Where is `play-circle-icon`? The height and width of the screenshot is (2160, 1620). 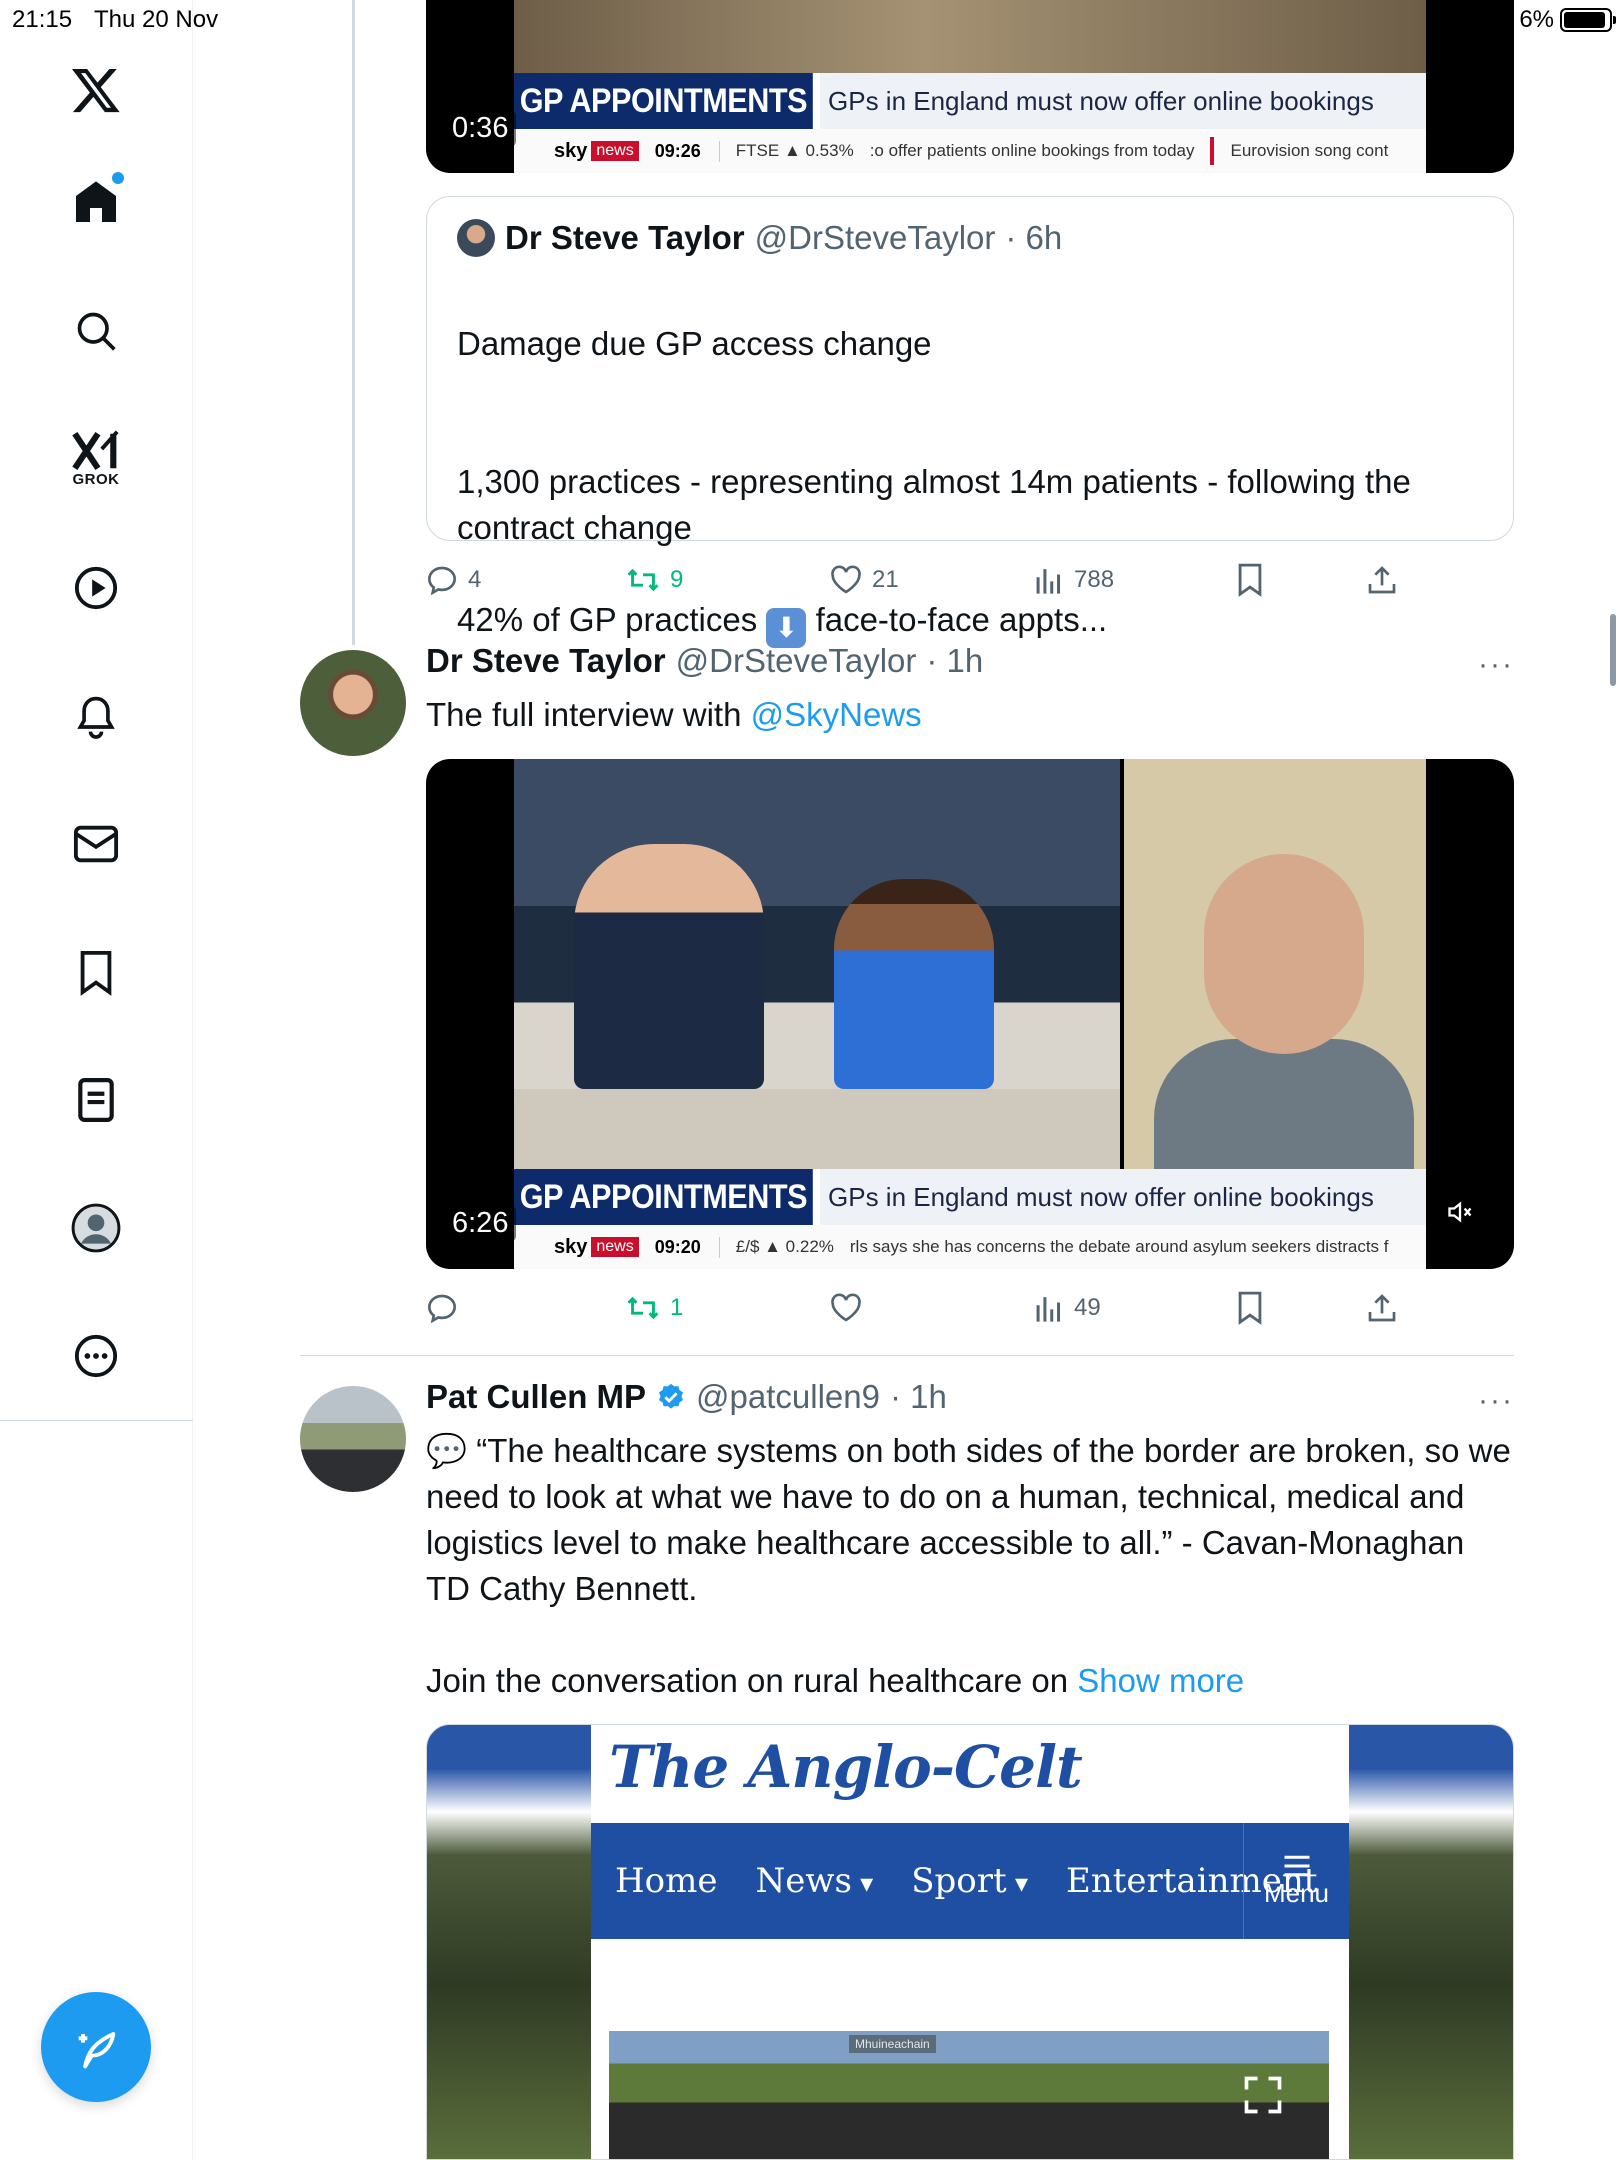 play-circle-icon is located at coordinates (96, 588).